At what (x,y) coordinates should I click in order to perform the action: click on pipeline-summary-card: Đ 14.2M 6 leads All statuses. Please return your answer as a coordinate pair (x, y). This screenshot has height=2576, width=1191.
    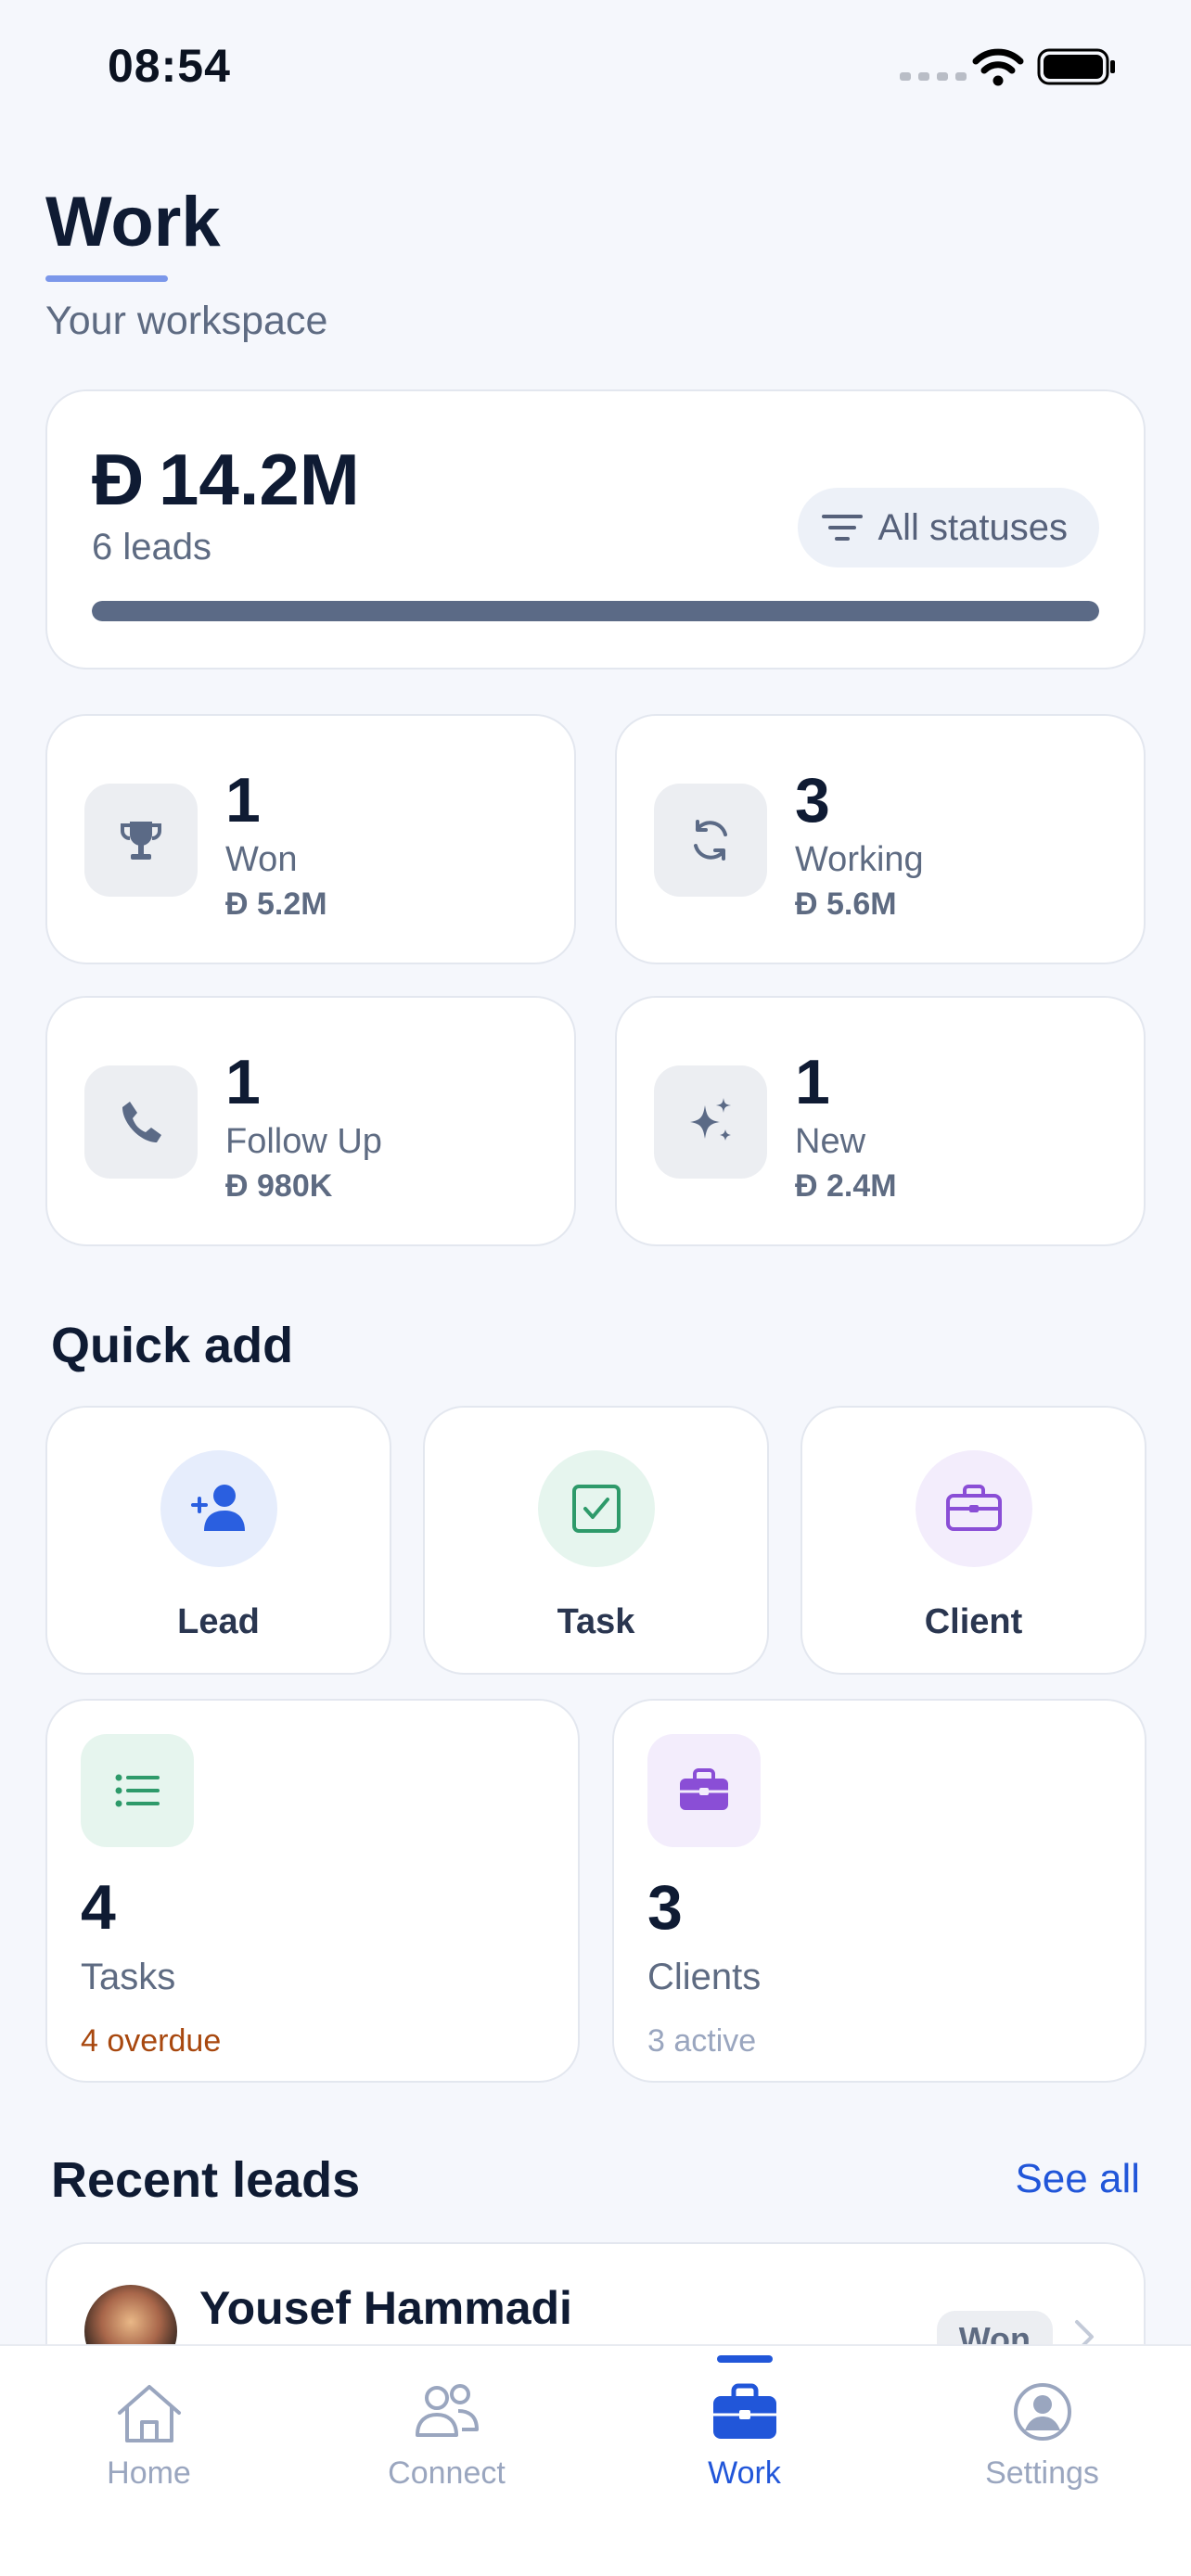
    Looking at the image, I should click on (595, 529).